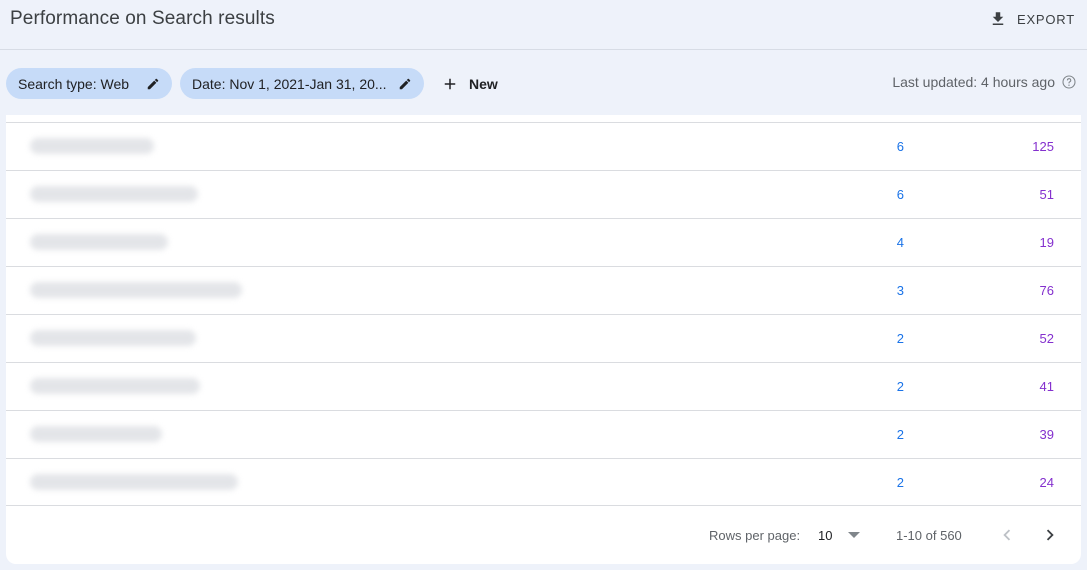  I want to click on export-button: EXPORT, so click(1032, 19).